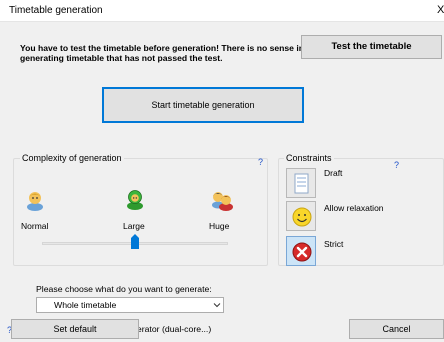  I want to click on level-normal-label: Normal, so click(35, 226).